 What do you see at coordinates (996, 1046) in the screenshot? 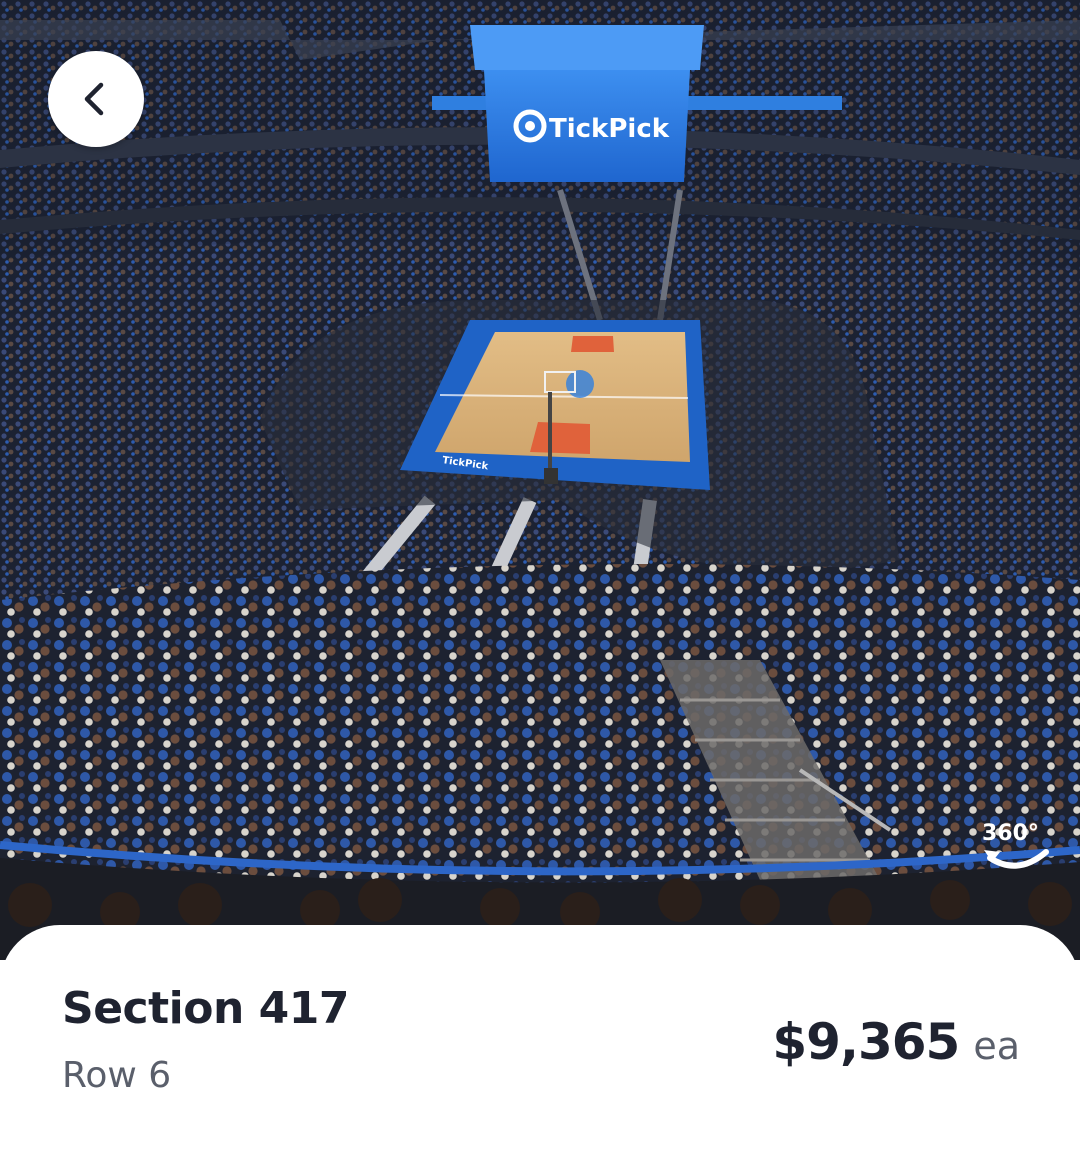
I see `price-unit: ea` at bounding box center [996, 1046].